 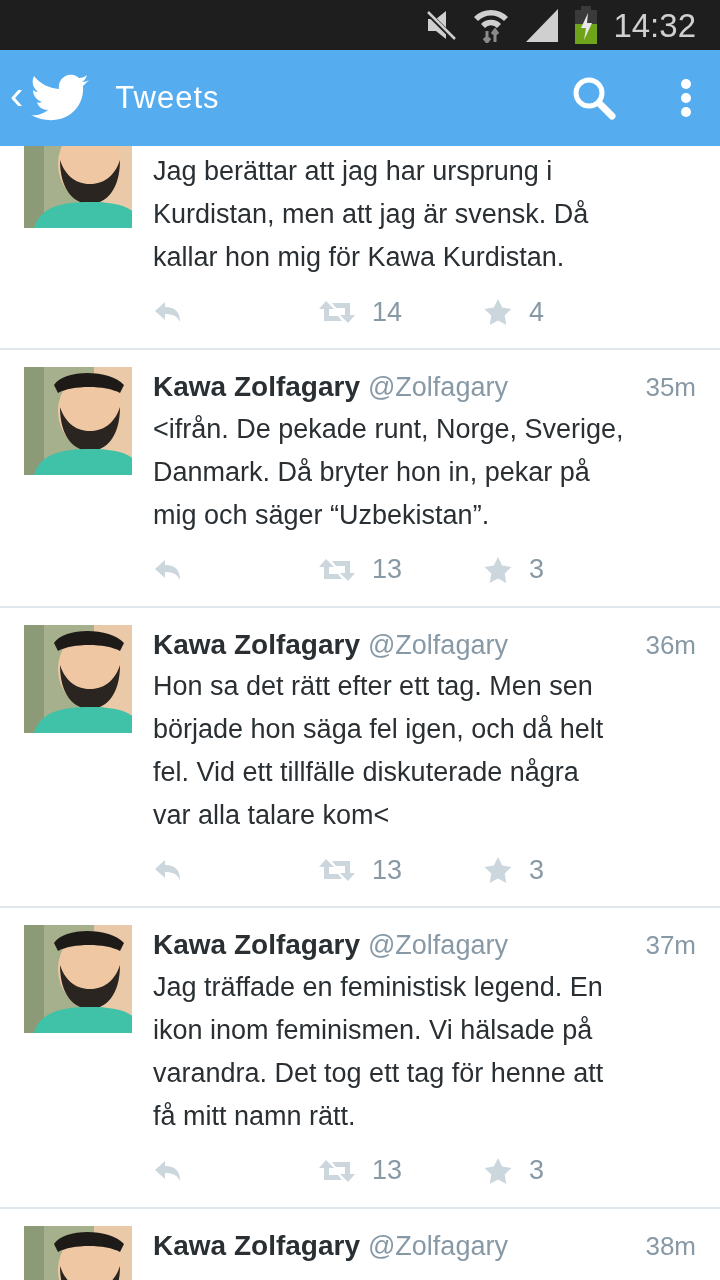 What do you see at coordinates (654, 25) in the screenshot?
I see `clock: 14:32` at bounding box center [654, 25].